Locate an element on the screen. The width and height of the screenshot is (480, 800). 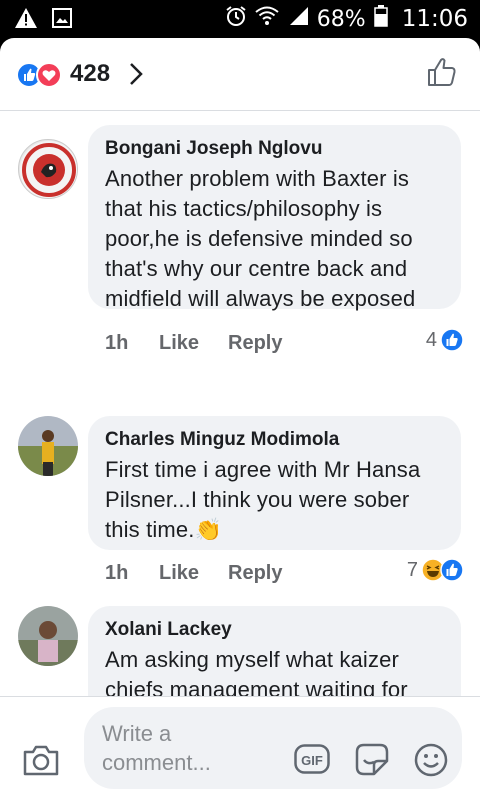
gif-icon: GIF is located at coordinates (312, 761).